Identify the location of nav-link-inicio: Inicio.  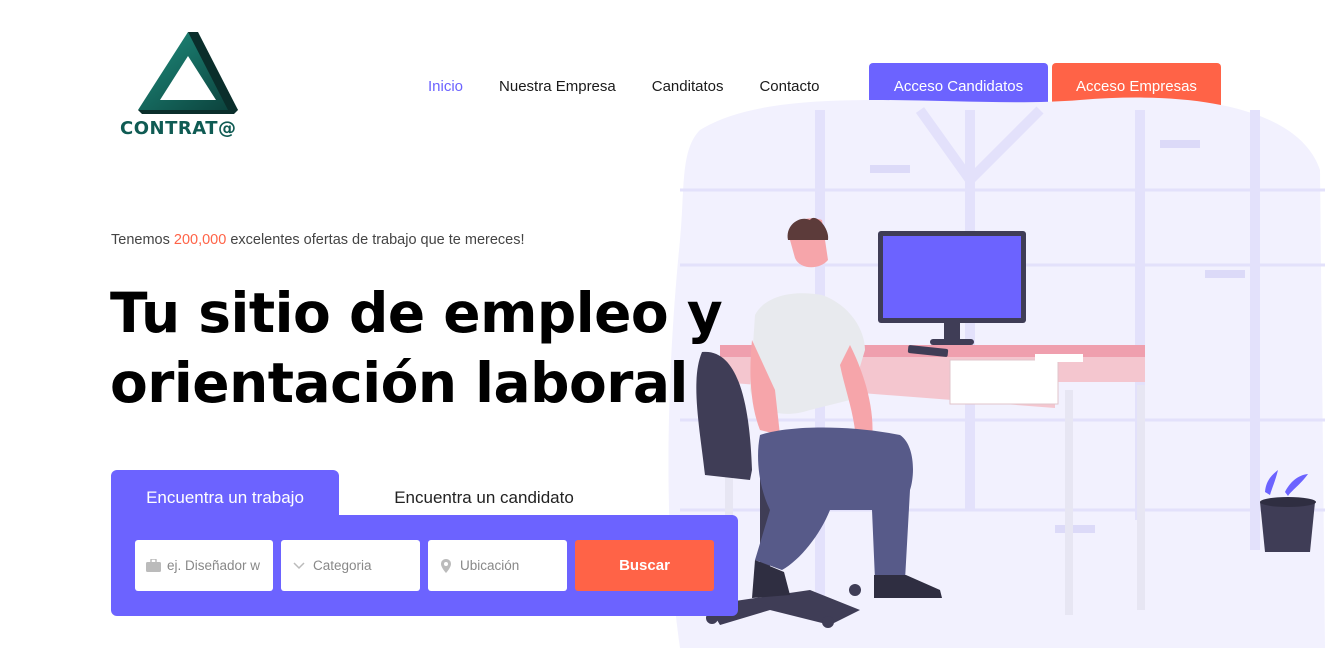
(445, 86).